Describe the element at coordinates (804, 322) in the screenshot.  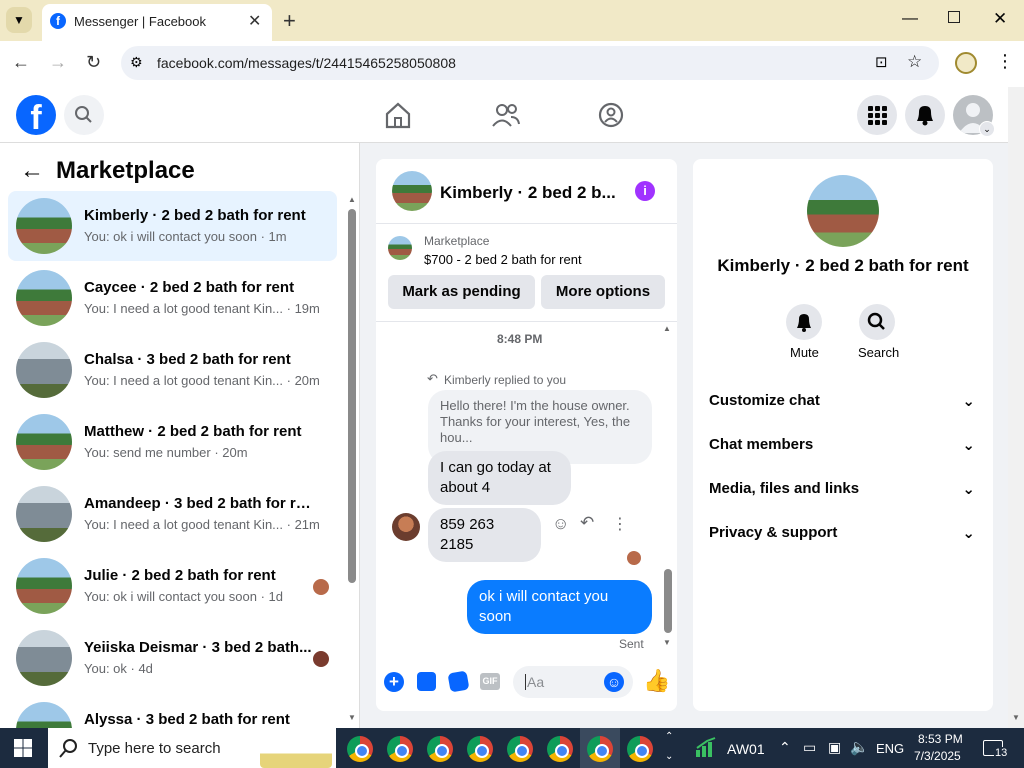
I see `mute-button` at that location.